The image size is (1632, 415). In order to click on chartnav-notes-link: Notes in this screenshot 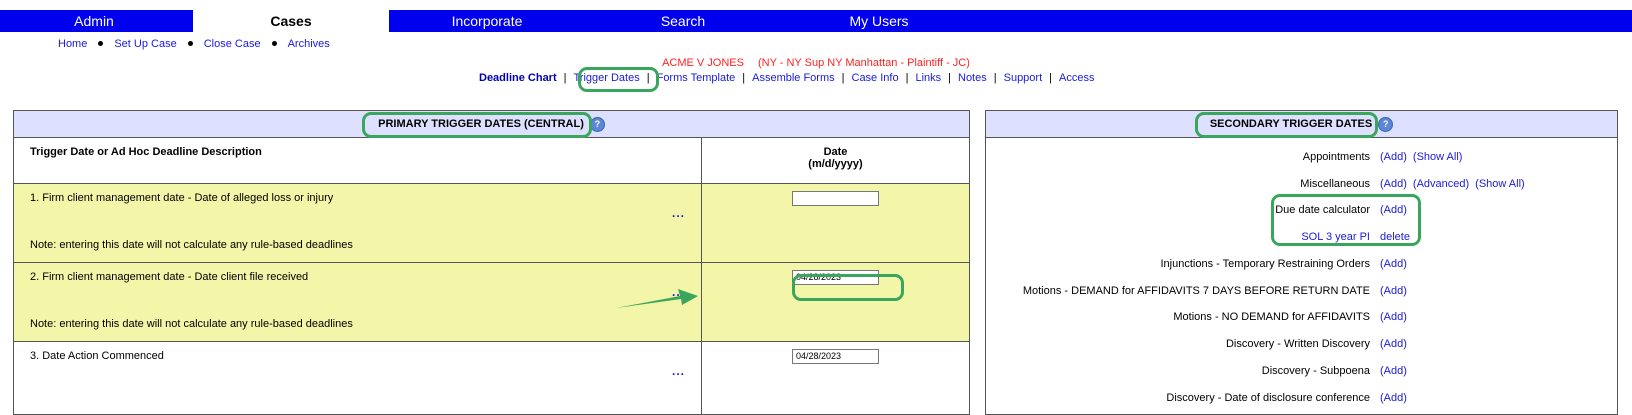, I will do `click(972, 78)`.